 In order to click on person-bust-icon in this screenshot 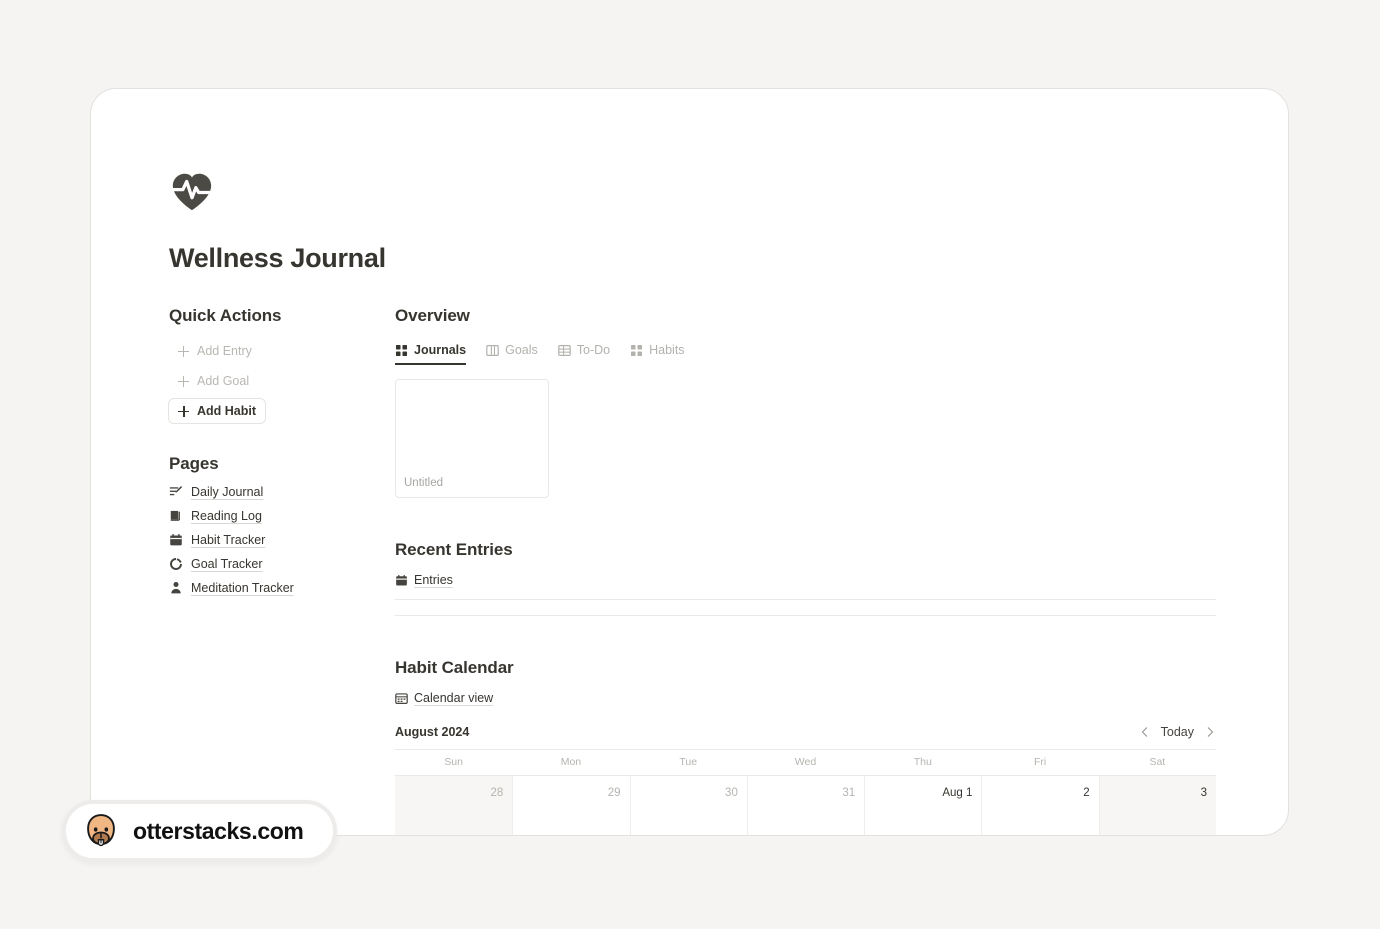, I will do `click(176, 587)`.